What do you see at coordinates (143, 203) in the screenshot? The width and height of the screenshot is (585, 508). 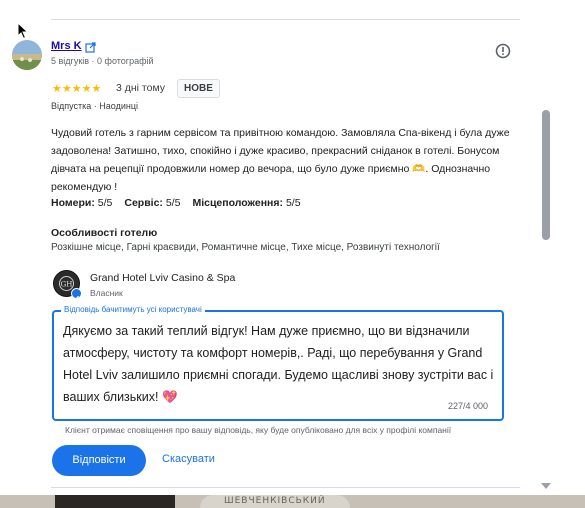 I see `service-label: Сервіс:` at bounding box center [143, 203].